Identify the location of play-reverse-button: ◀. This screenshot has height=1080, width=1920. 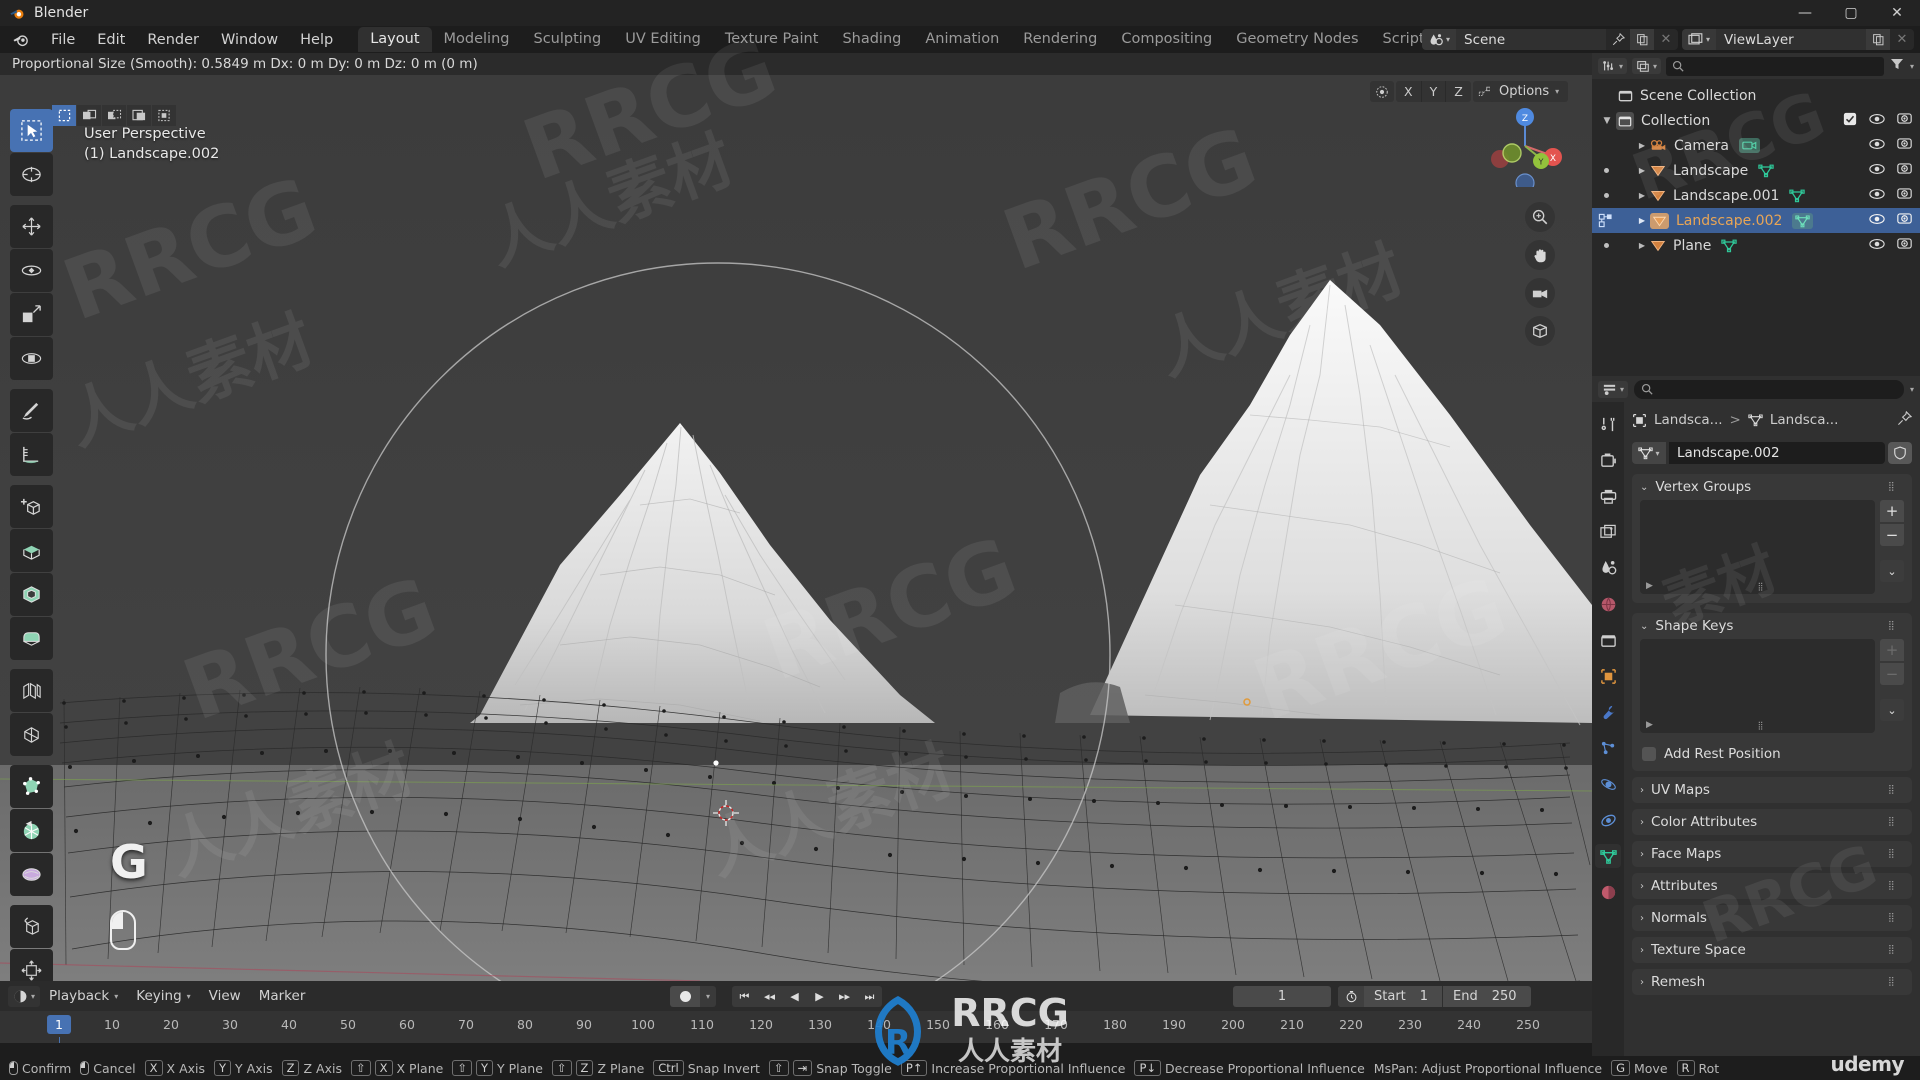
(794, 996).